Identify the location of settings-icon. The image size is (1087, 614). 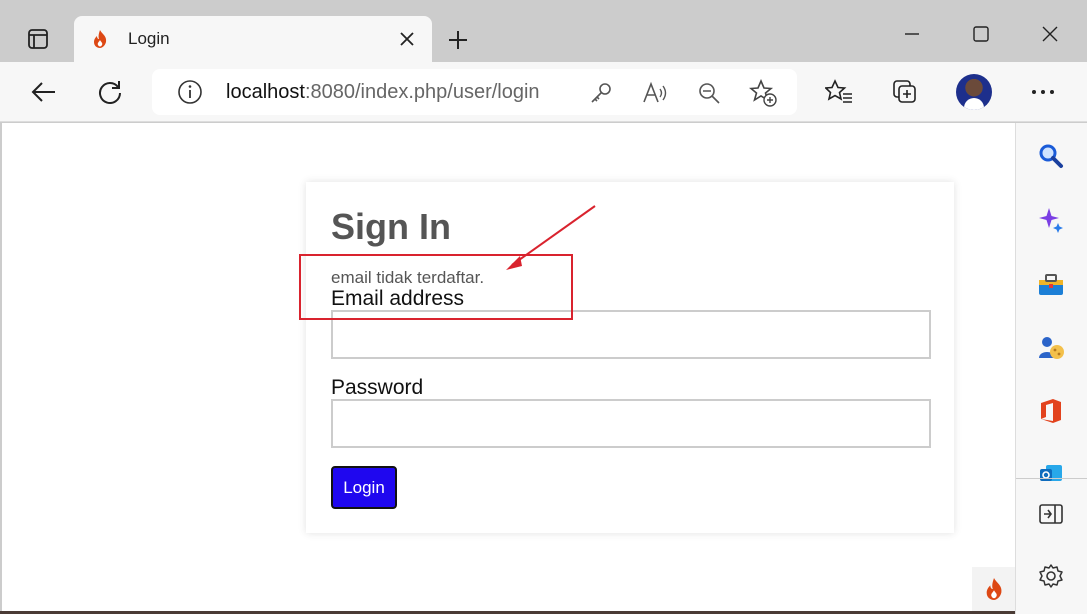
(1051, 576).